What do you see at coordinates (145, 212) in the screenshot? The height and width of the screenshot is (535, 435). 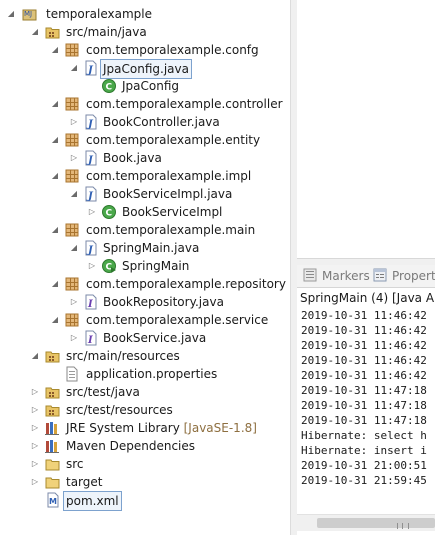 I see `tree-row-bookserviceimpl-class: ▷ C BookServiceImpl` at bounding box center [145, 212].